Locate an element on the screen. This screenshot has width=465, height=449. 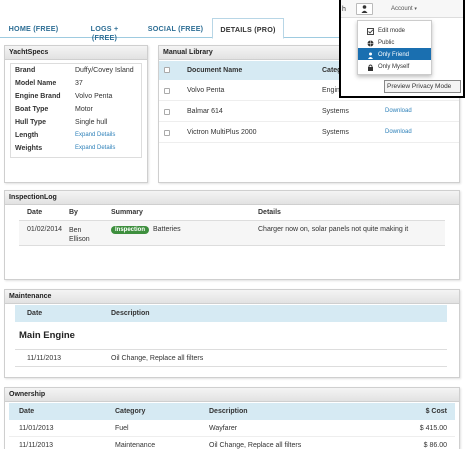
select-all-checkbox is located at coordinates (167, 70).